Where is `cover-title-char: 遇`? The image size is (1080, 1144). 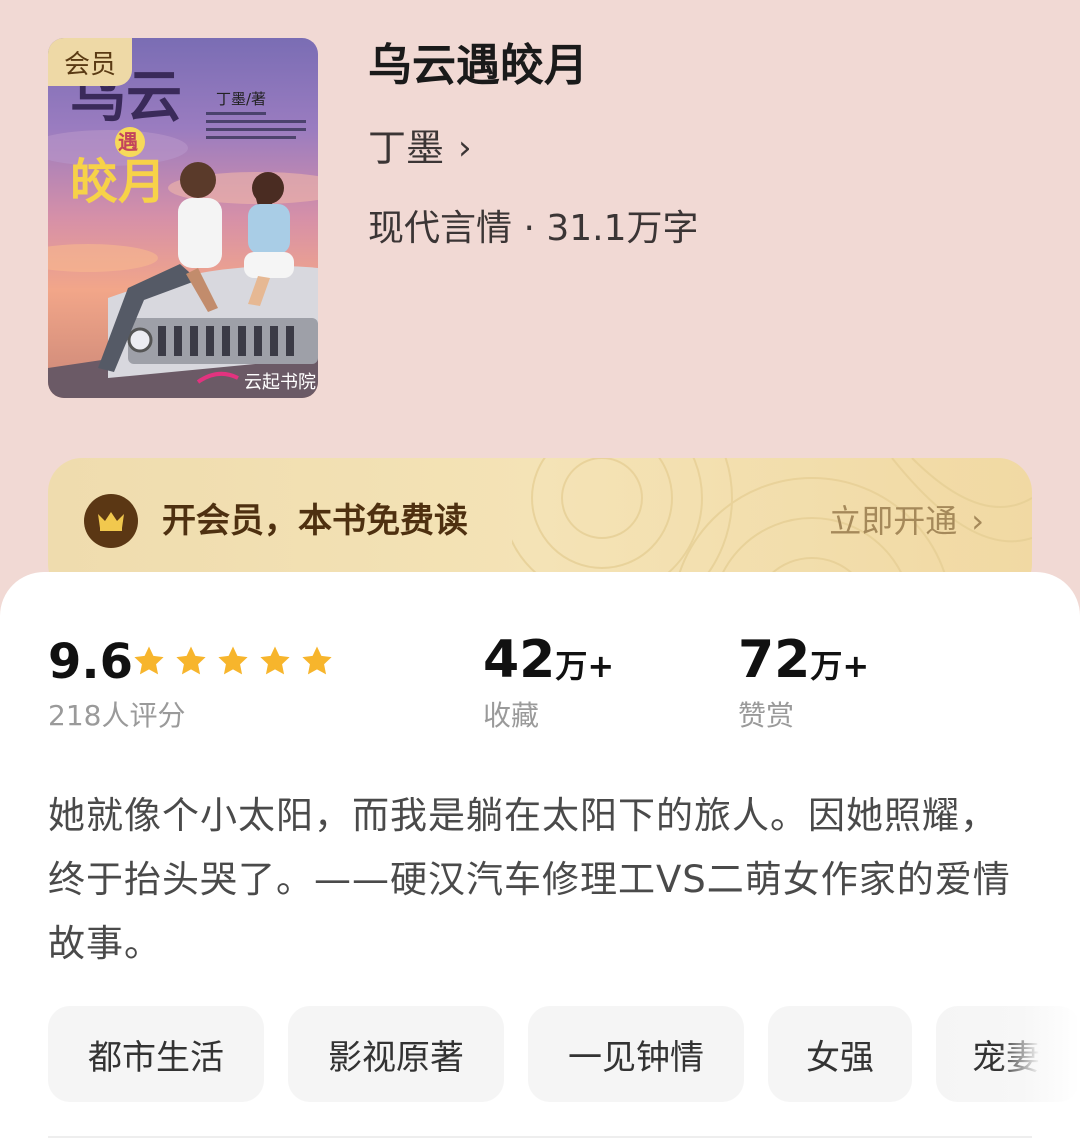
cover-title-char: 遇 is located at coordinates (128, 142).